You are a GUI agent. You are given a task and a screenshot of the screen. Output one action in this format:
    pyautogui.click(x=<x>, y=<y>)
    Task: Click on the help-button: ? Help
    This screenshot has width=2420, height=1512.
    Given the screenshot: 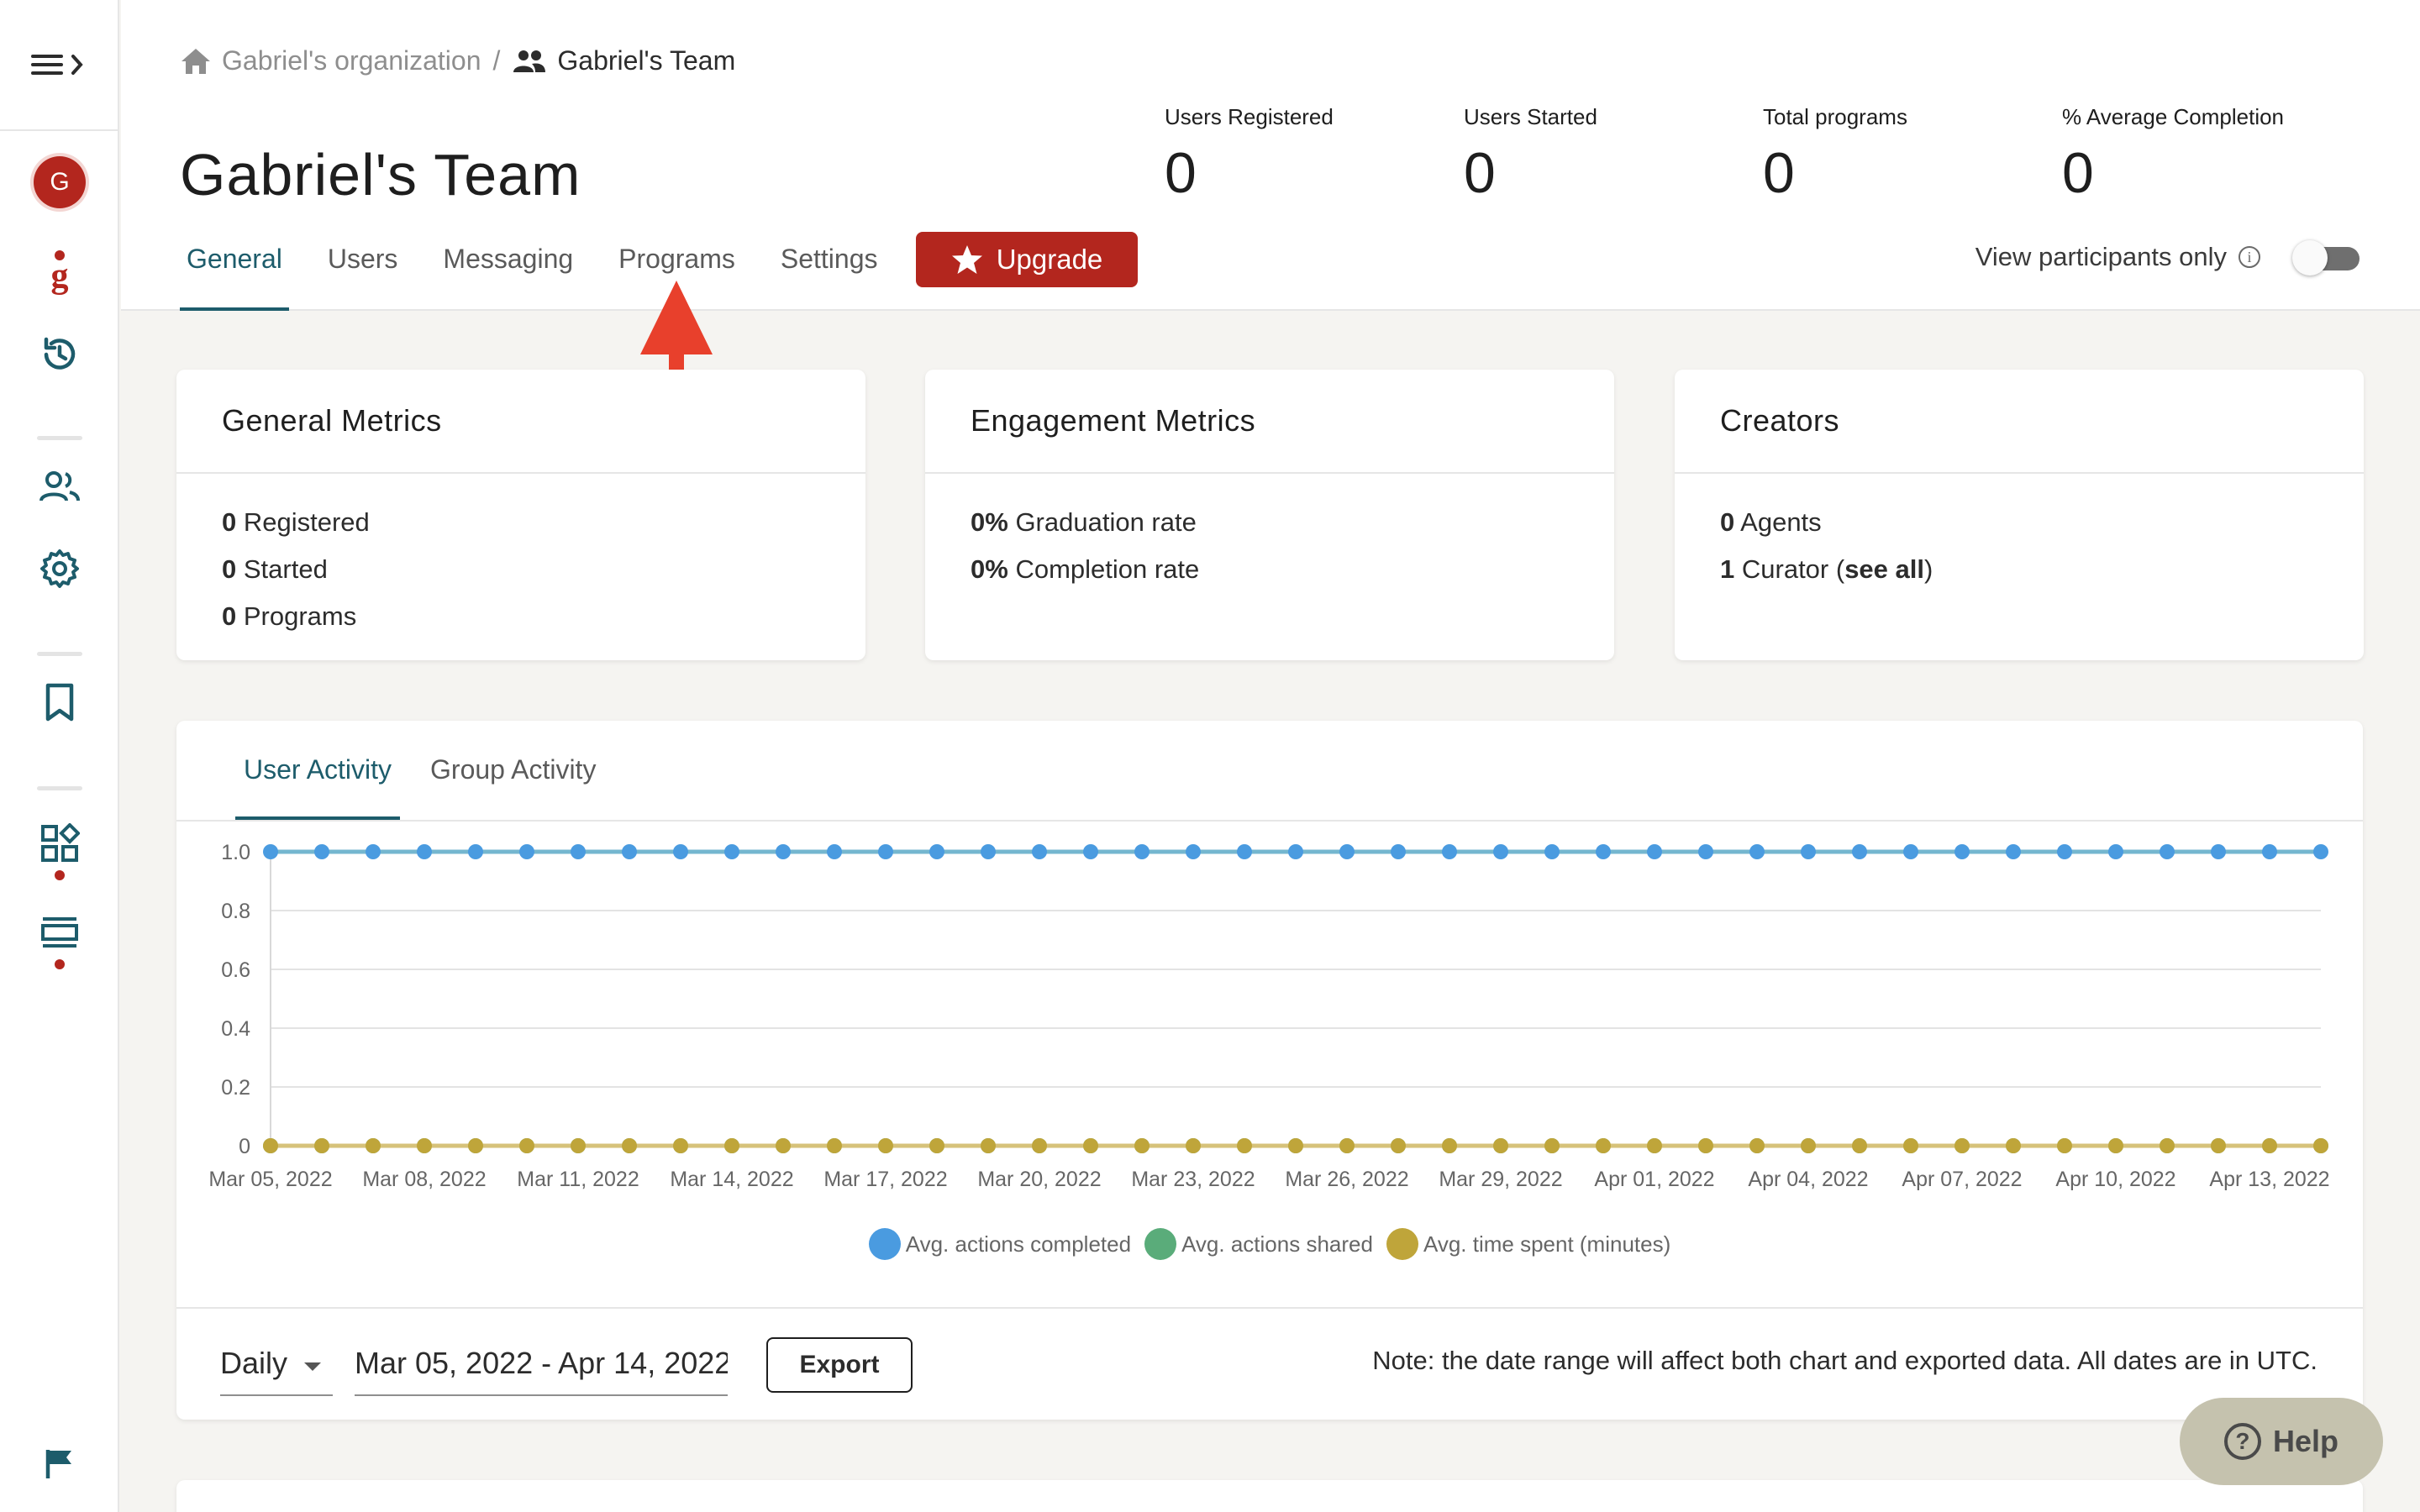 What is the action you would take?
    pyautogui.click(x=2281, y=1441)
    